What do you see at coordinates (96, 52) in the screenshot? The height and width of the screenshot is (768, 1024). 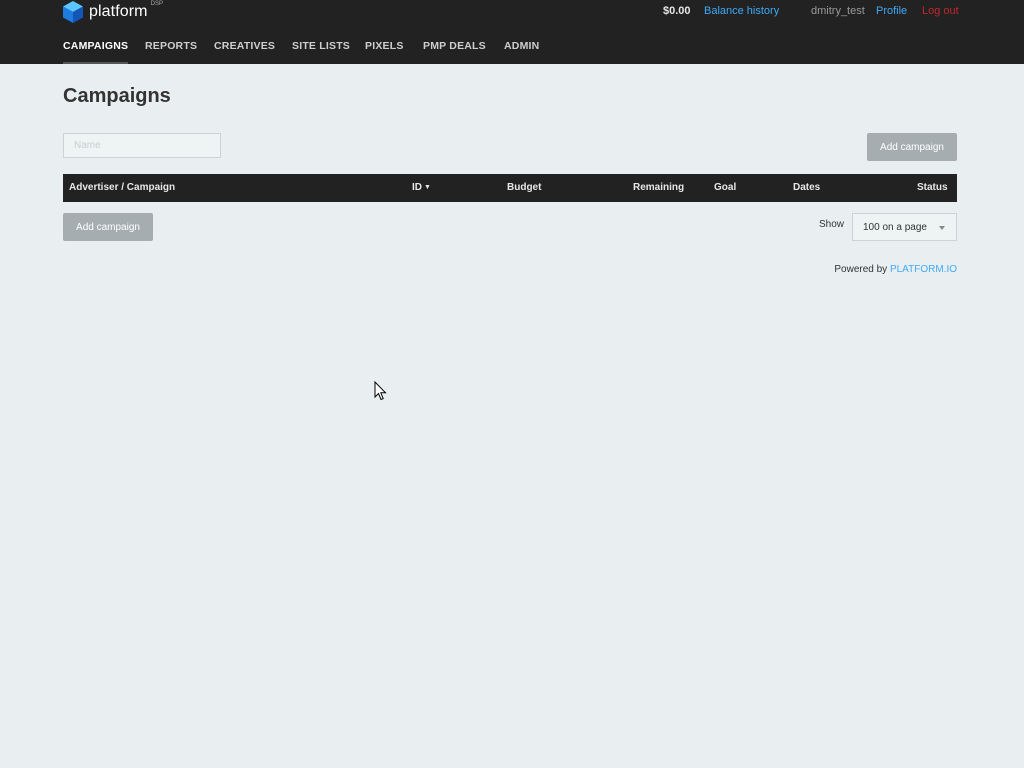 I see `nav-item-campaigns: CAMPAIGNS` at bounding box center [96, 52].